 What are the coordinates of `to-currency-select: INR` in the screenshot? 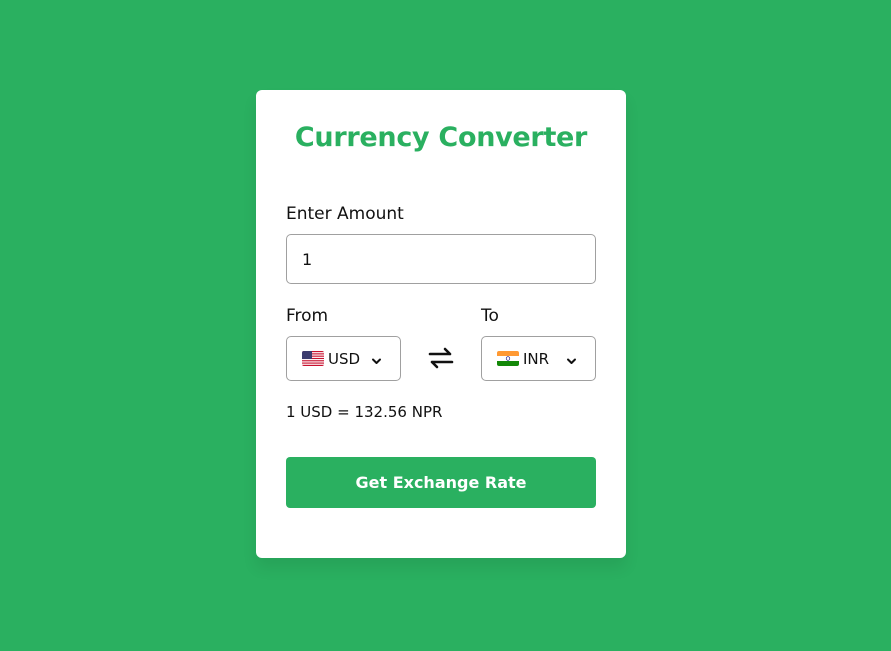 It's located at (538, 358).